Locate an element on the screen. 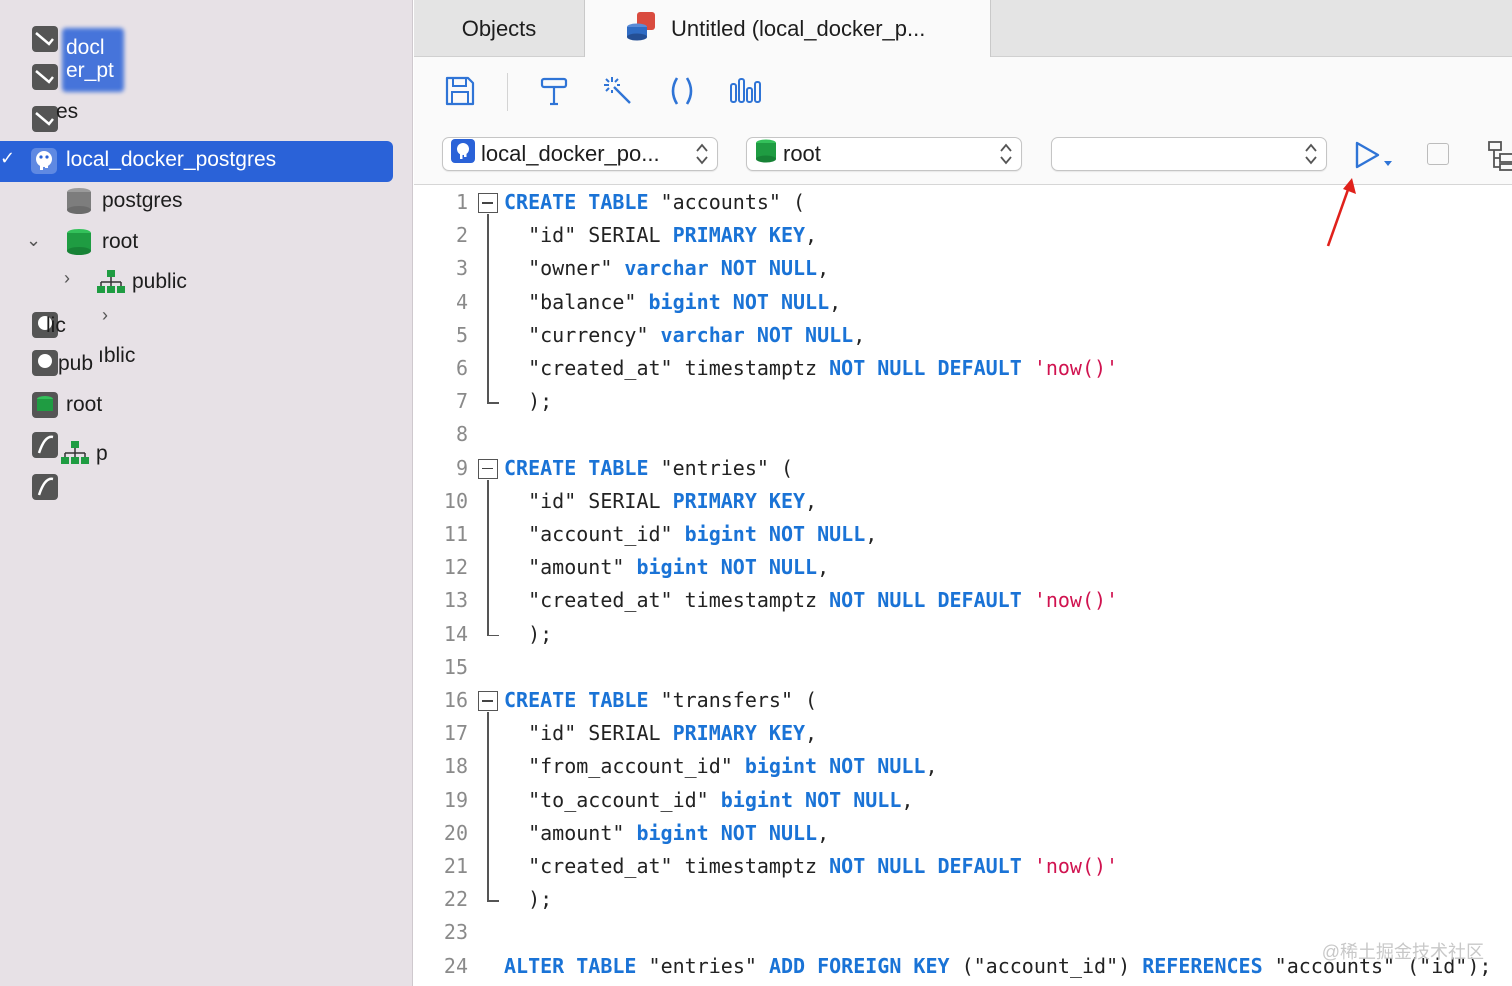 Image resolution: width=1512 pixels, height=986 pixels. sql-token: "to_account_id" is located at coordinates (612, 799).